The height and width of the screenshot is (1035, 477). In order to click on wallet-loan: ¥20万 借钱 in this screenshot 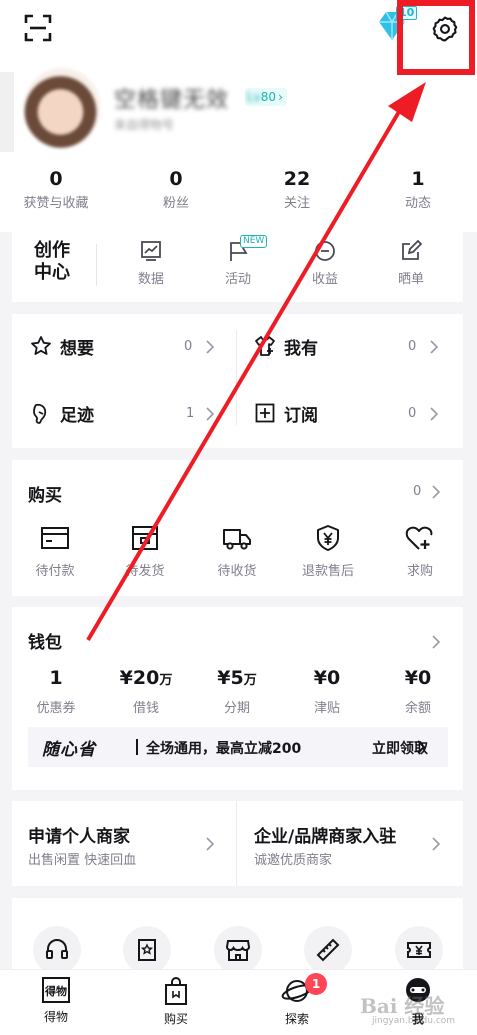, I will do `click(146, 691)`.